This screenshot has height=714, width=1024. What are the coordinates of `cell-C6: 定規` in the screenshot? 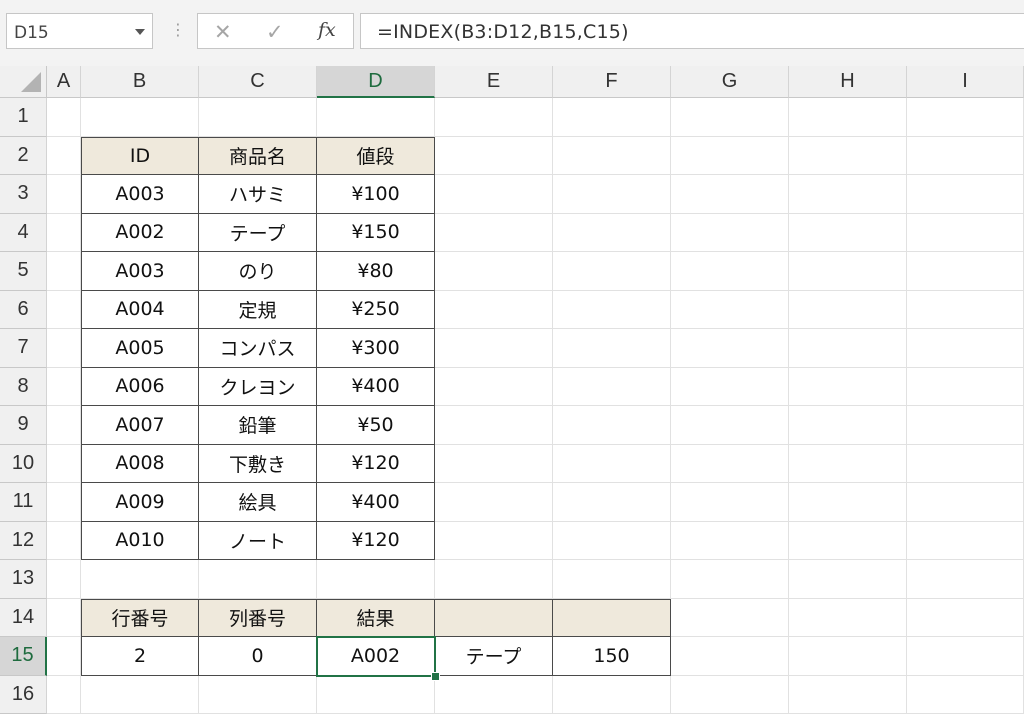 It's located at (258, 310).